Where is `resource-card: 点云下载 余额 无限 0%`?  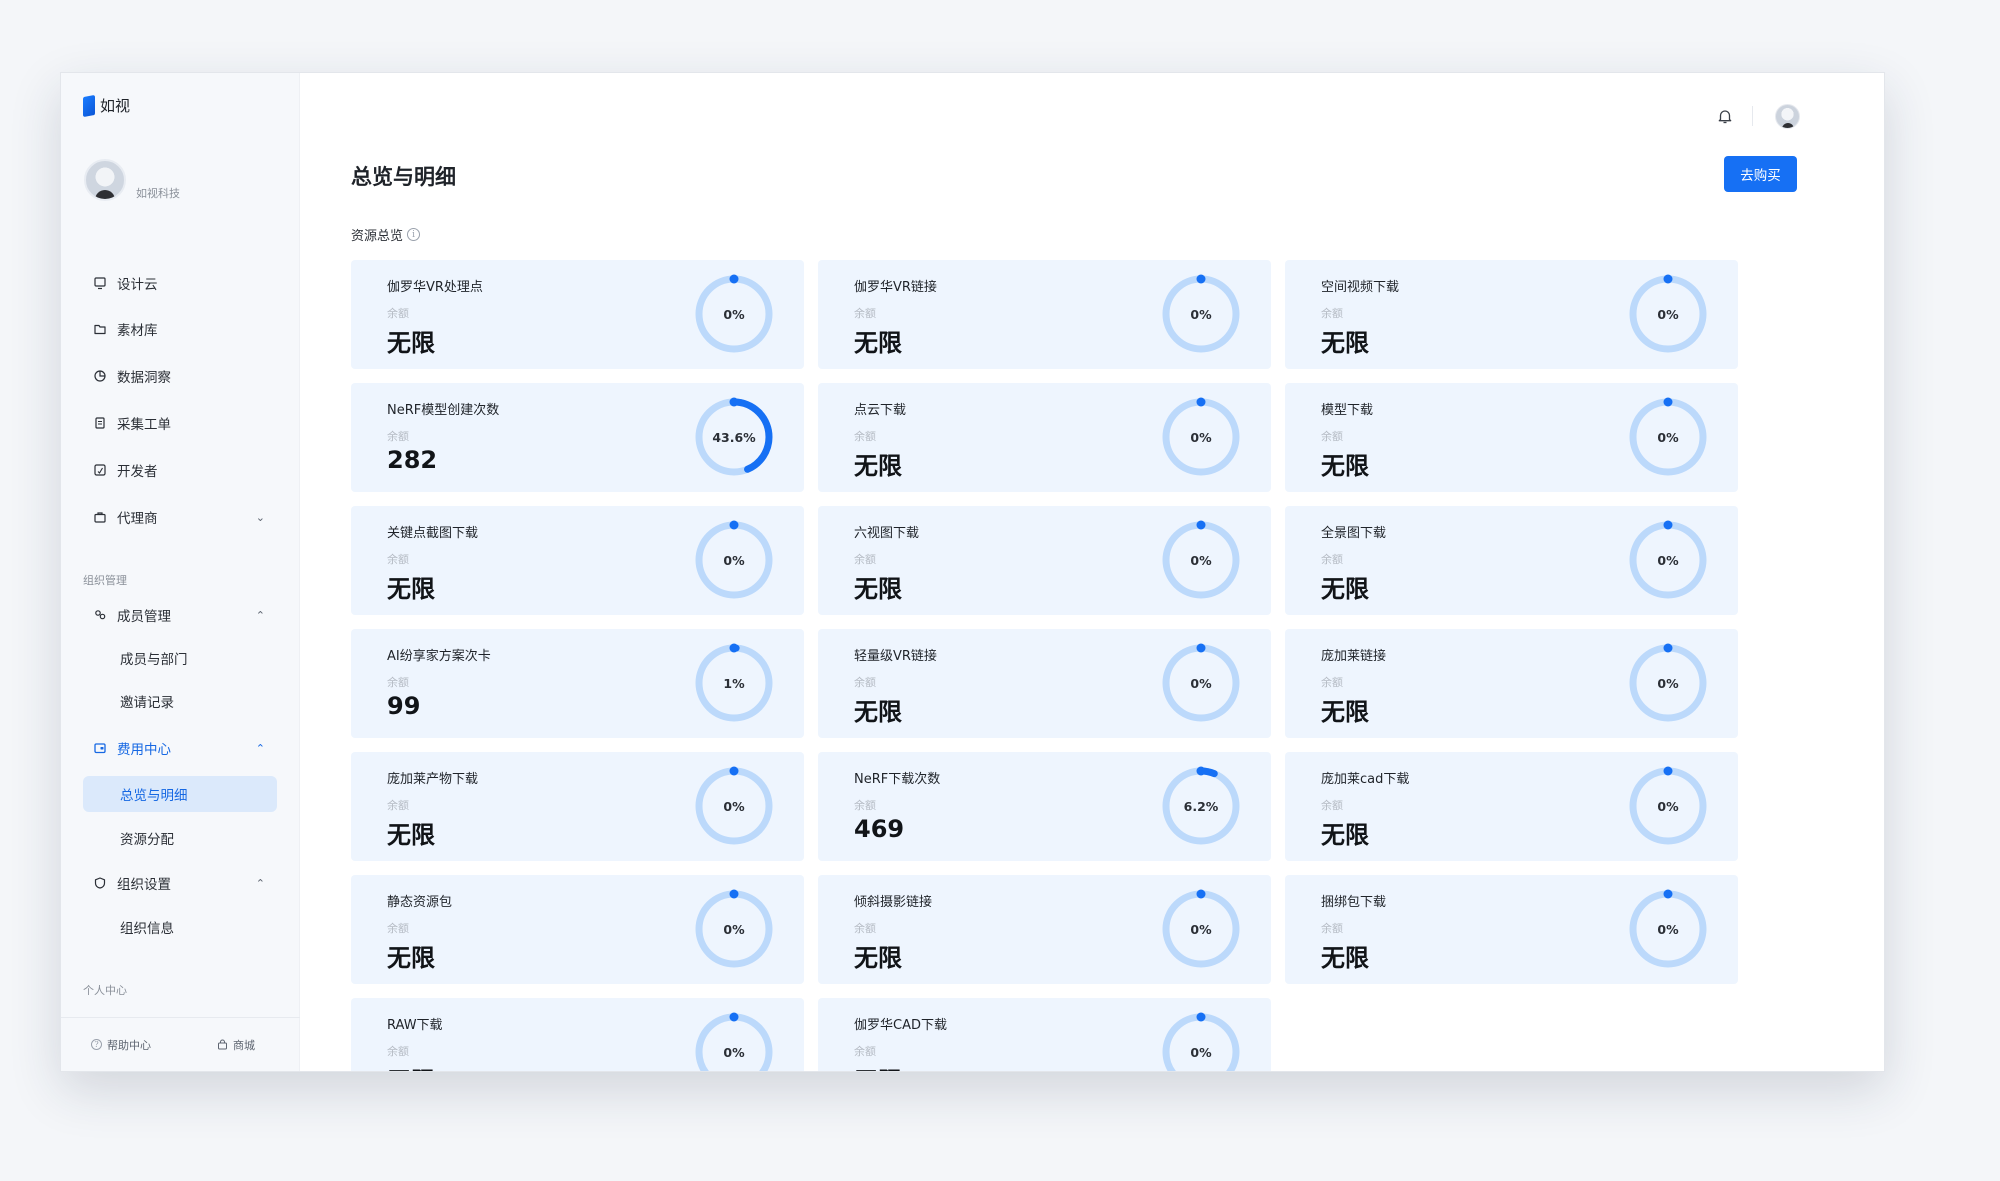 resource-card: 点云下载 余额 无限 0% is located at coordinates (1044, 437).